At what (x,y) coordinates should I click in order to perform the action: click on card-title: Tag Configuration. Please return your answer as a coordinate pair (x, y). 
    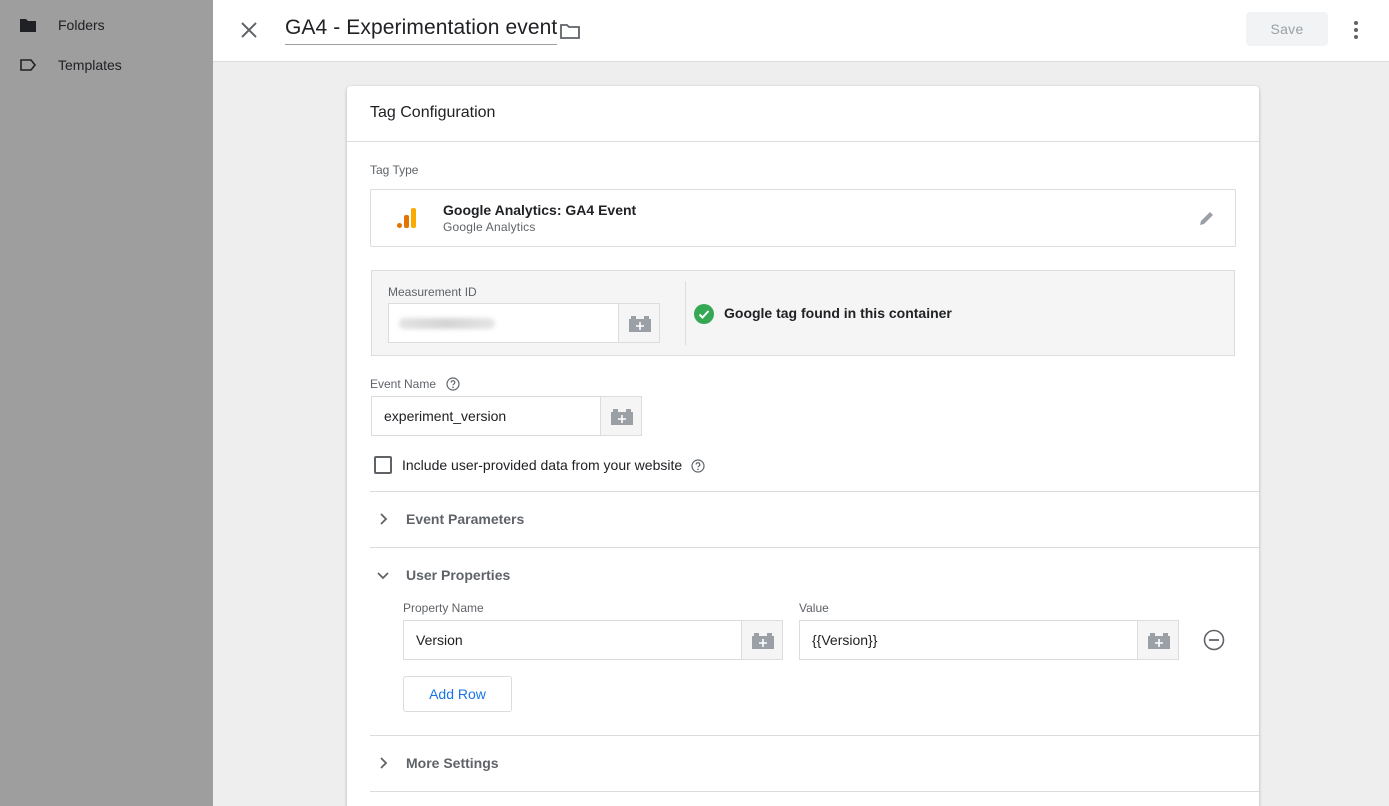
    Looking at the image, I should click on (433, 112).